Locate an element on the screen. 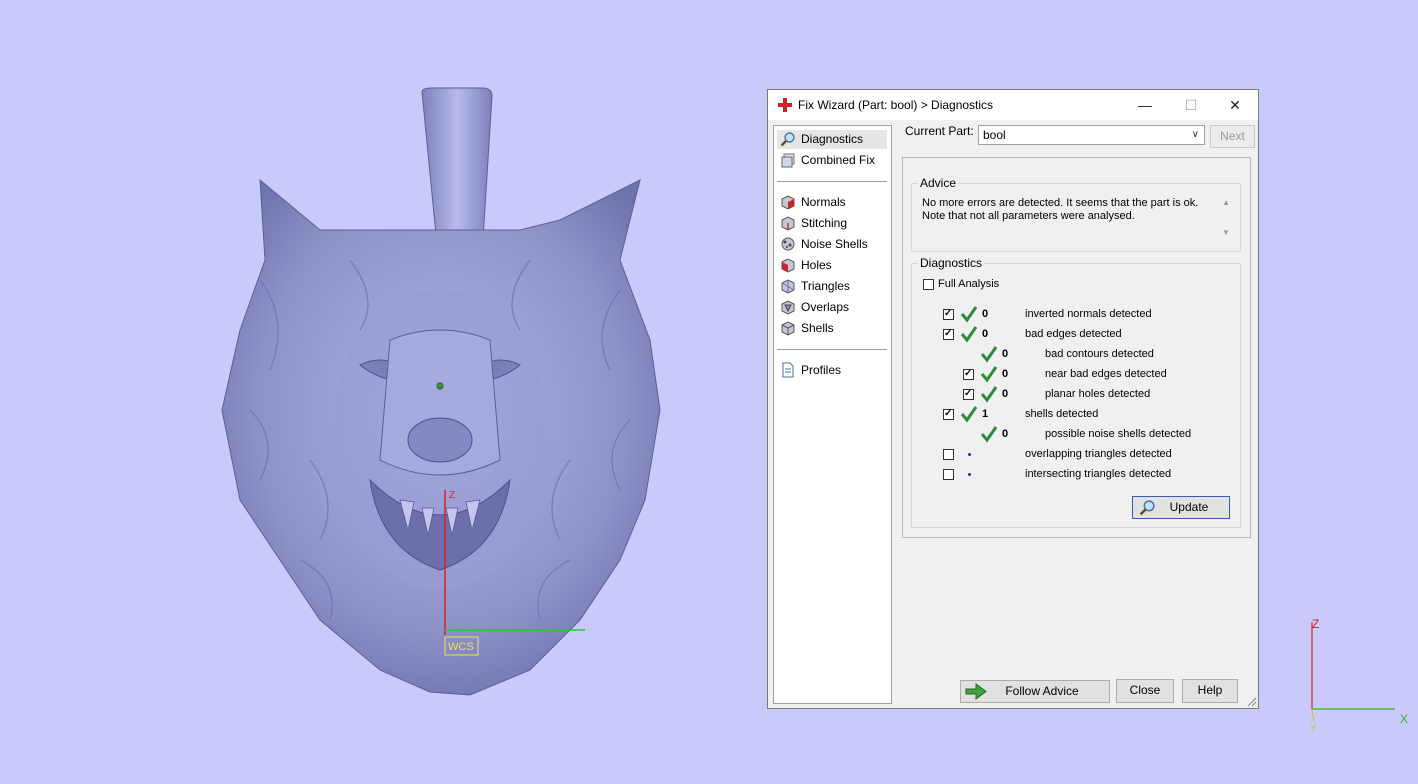 The height and width of the screenshot is (784, 1418). overlaps-cube-icon is located at coordinates (788, 307).